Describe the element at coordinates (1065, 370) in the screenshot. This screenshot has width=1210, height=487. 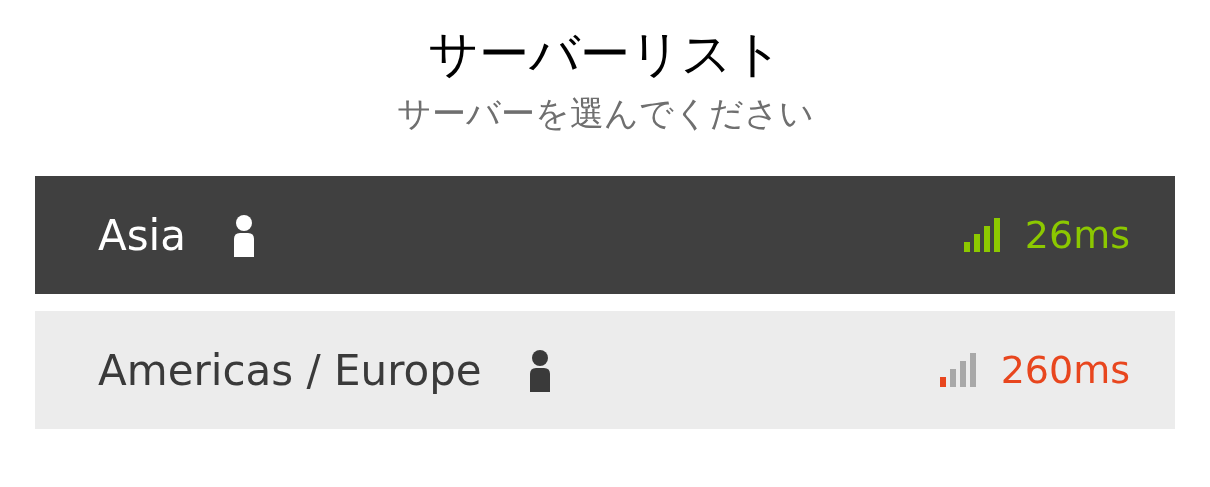
I see `ping-time: 260ms` at that location.